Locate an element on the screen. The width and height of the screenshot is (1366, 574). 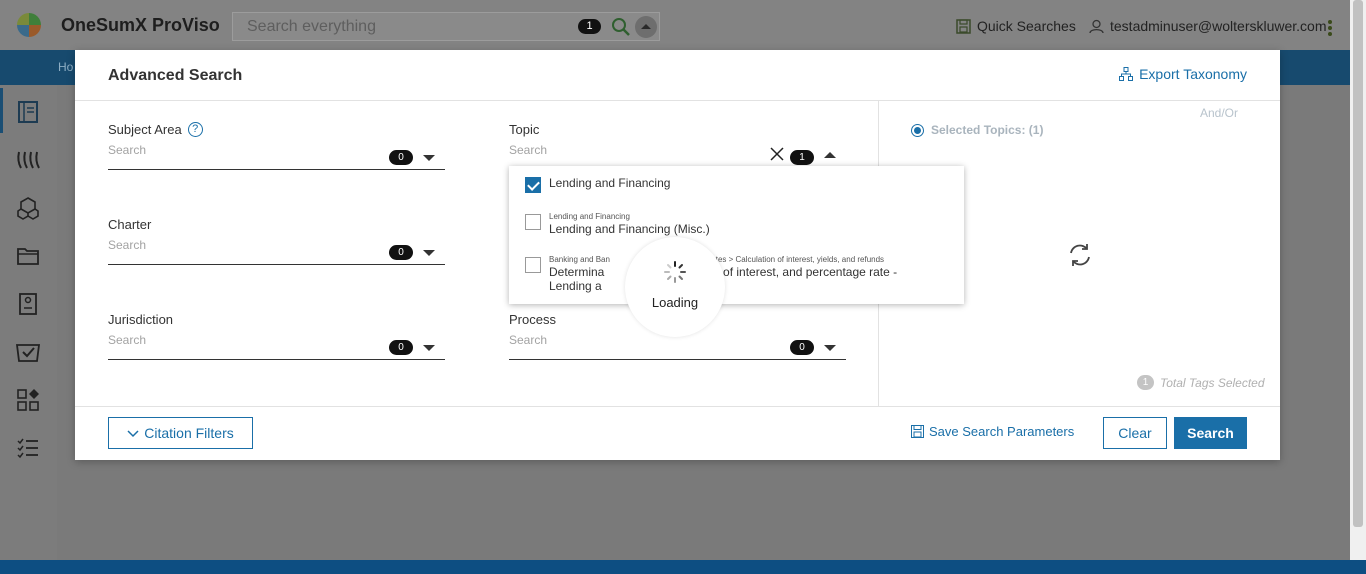
charter-field: Charter Search 0 is located at coordinates (276, 240).